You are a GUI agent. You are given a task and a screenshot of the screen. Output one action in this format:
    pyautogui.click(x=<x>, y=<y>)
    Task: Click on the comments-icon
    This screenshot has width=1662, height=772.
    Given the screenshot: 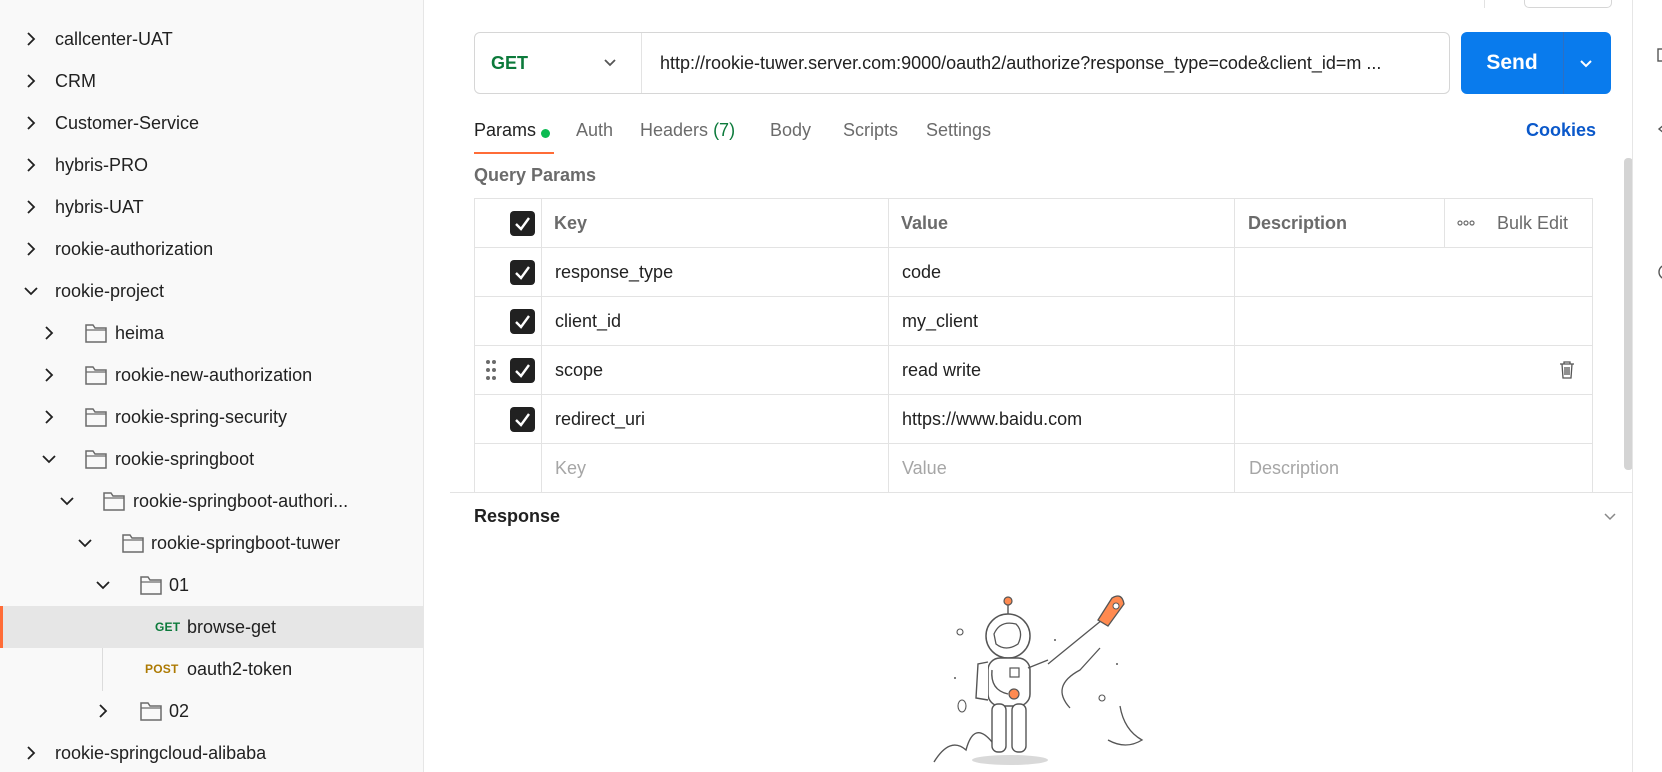 What is the action you would take?
    pyautogui.click(x=1659, y=131)
    